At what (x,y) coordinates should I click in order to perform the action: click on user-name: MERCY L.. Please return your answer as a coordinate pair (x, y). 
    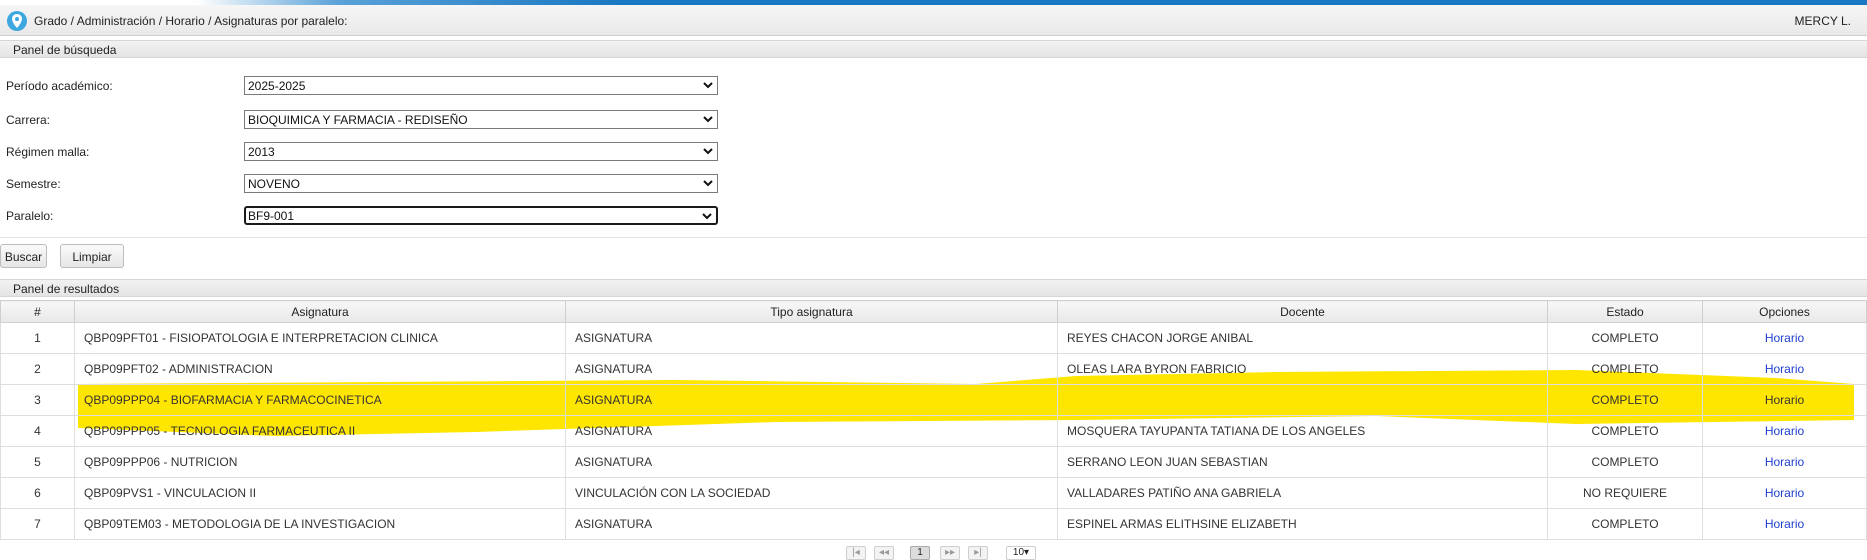
    Looking at the image, I should click on (1823, 21).